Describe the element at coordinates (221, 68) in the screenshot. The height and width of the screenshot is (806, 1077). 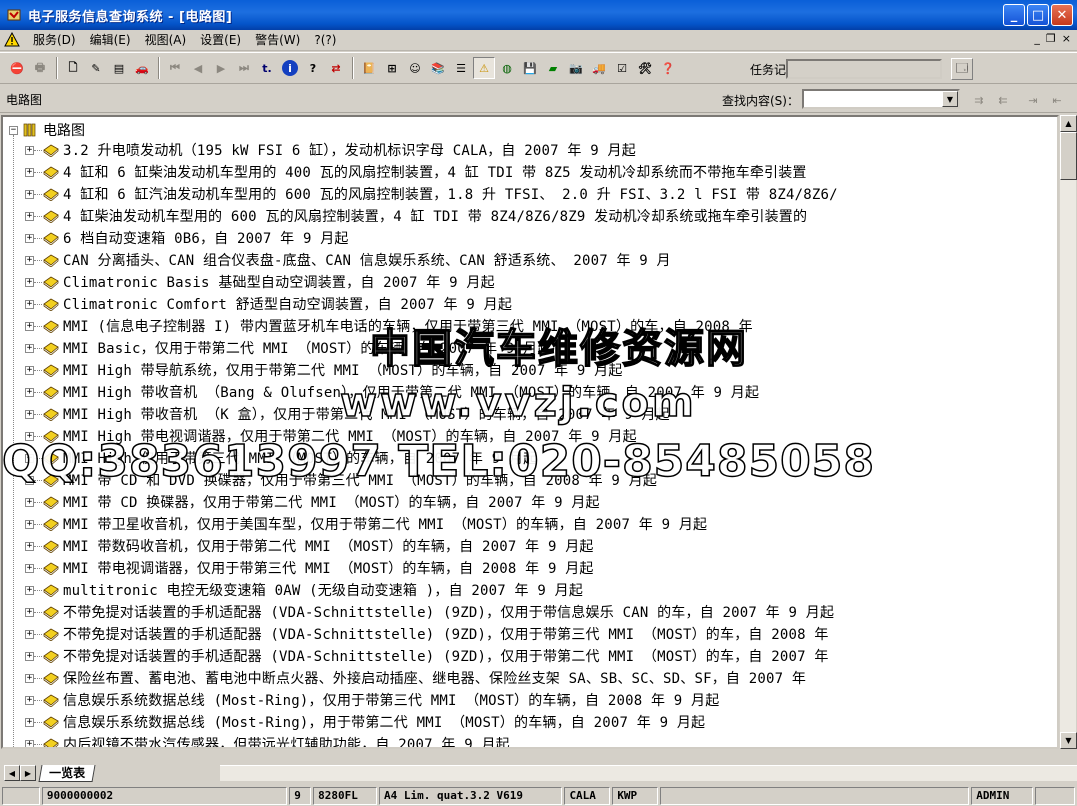
I see `next-button: ▶` at that location.